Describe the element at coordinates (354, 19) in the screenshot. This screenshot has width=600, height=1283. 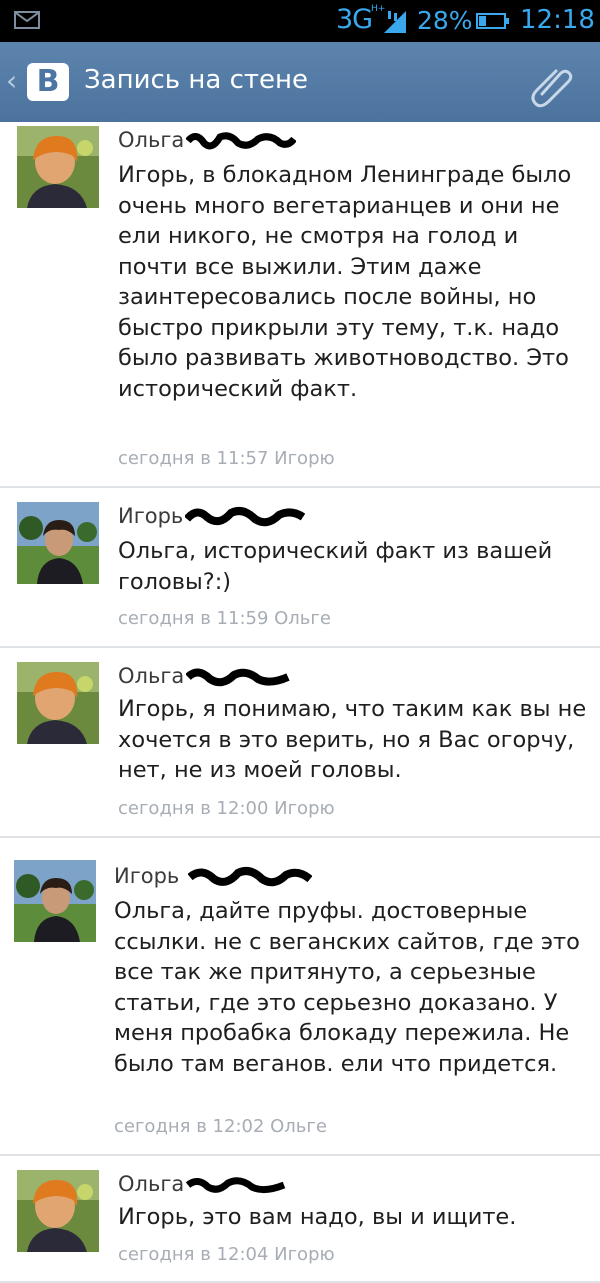
I see `network-type: 3G` at that location.